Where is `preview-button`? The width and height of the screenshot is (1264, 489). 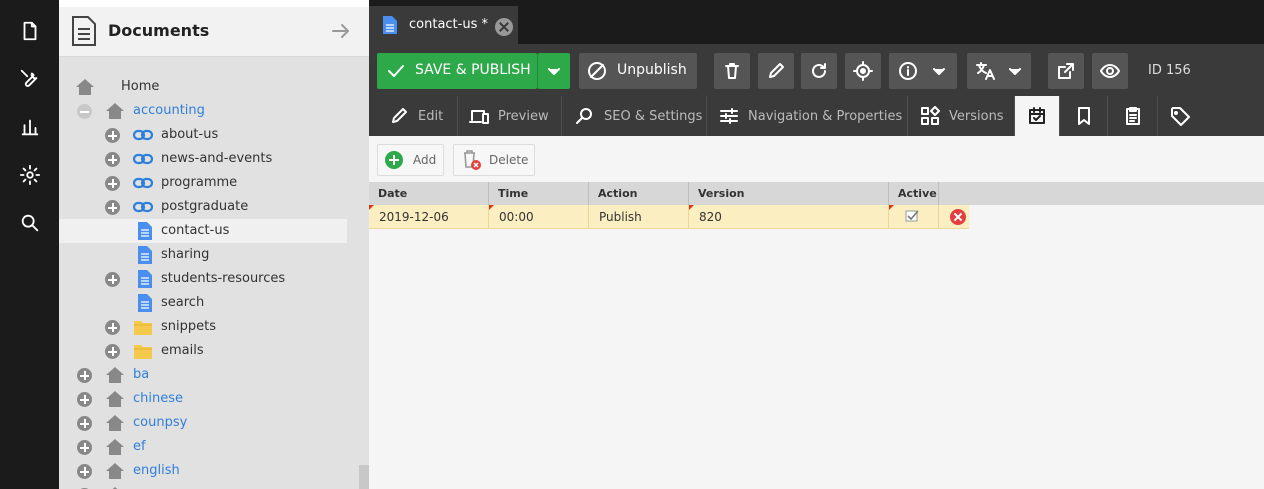 preview-button is located at coordinates (1110, 71).